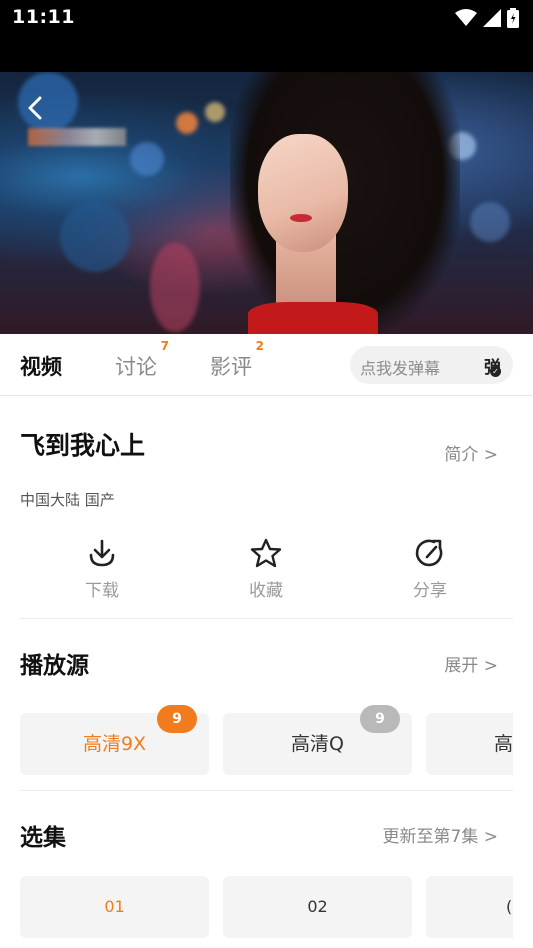 The height and width of the screenshot is (948, 533). What do you see at coordinates (259, 346) in the screenshot?
I see `tab-count-badge: 2` at bounding box center [259, 346].